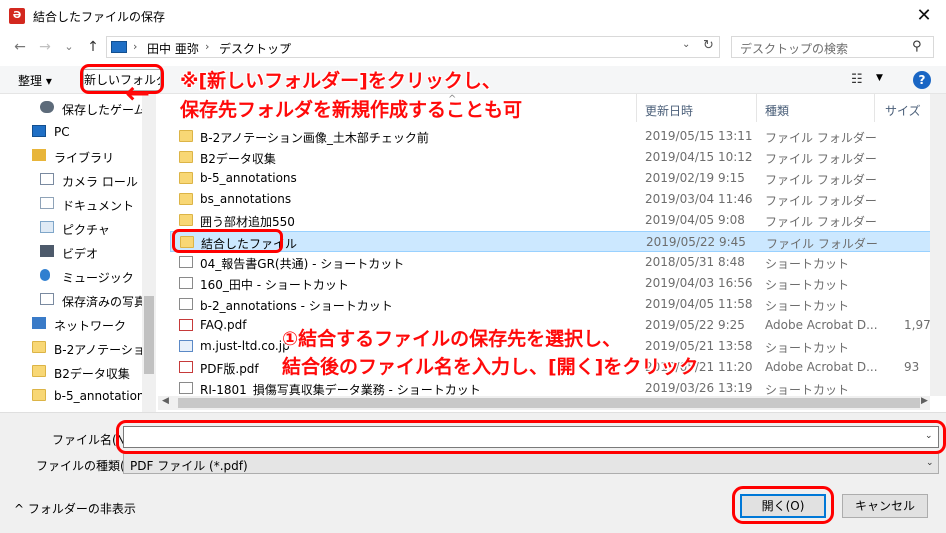  Describe the element at coordinates (39, 131) in the screenshot. I see `pc-icon` at that location.